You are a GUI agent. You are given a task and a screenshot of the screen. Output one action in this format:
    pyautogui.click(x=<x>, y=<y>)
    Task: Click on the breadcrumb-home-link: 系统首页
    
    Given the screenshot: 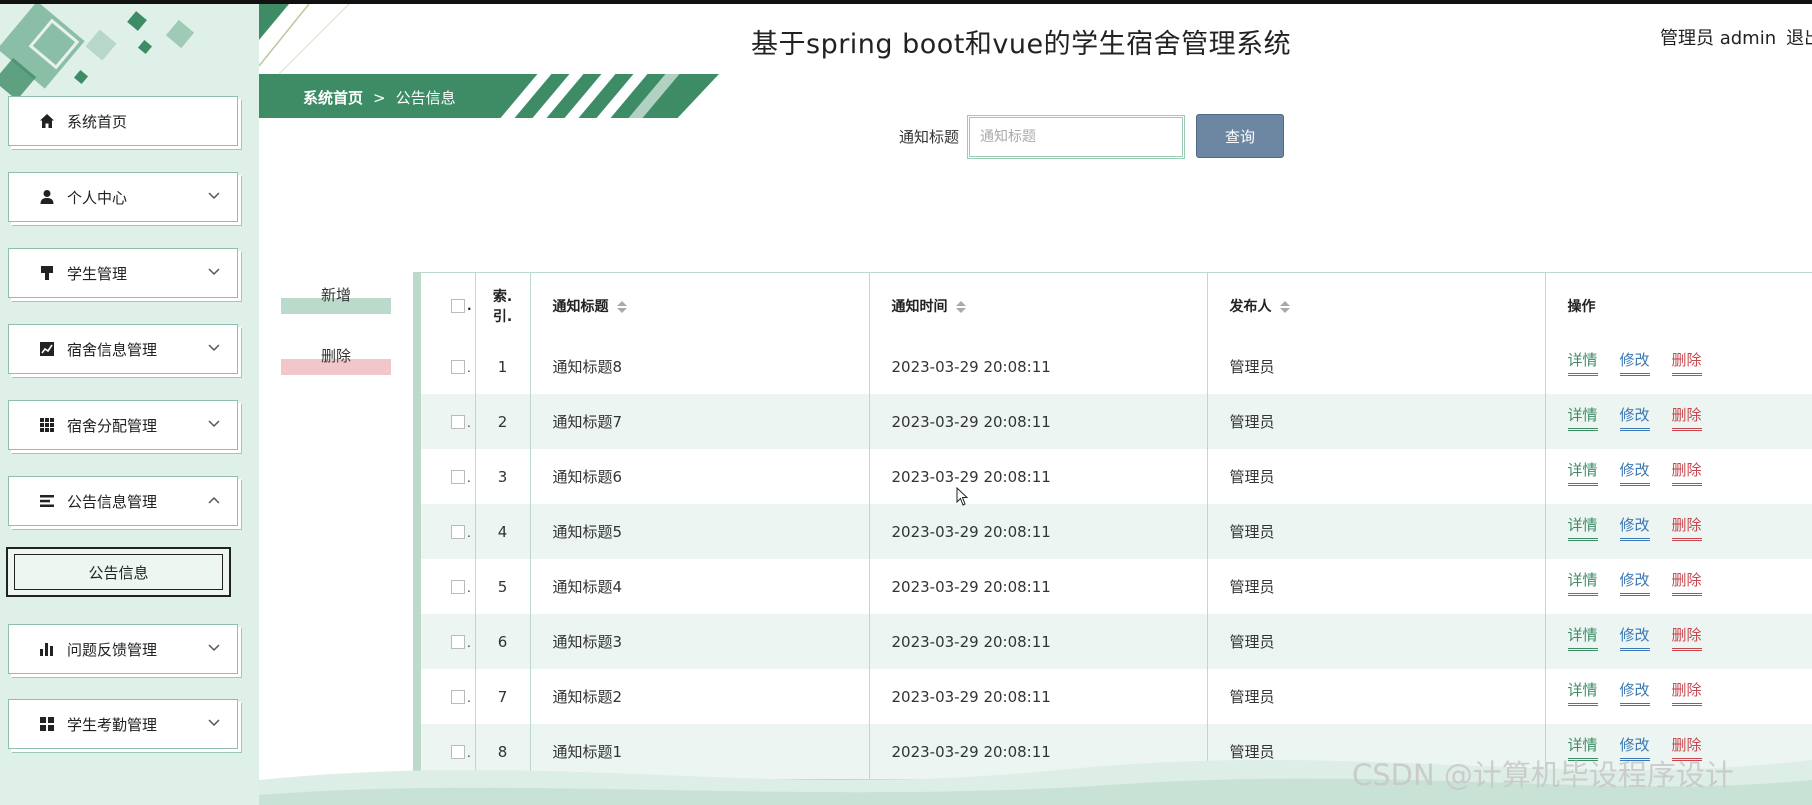 What is the action you would take?
    pyautogui.click(x=333, y=98)
    